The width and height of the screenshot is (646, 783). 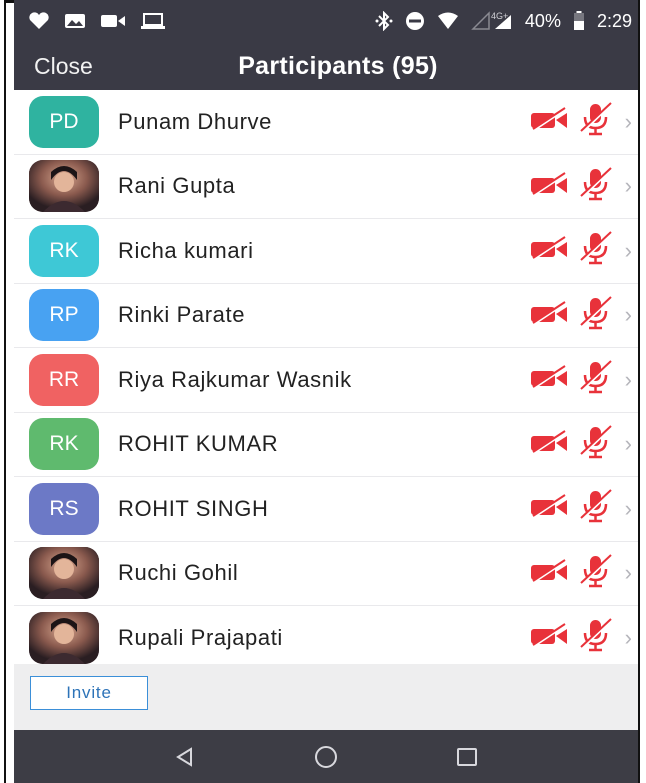 I want to click on participant-row: RP Rinki Parate ›, so click(x=326, y=315).